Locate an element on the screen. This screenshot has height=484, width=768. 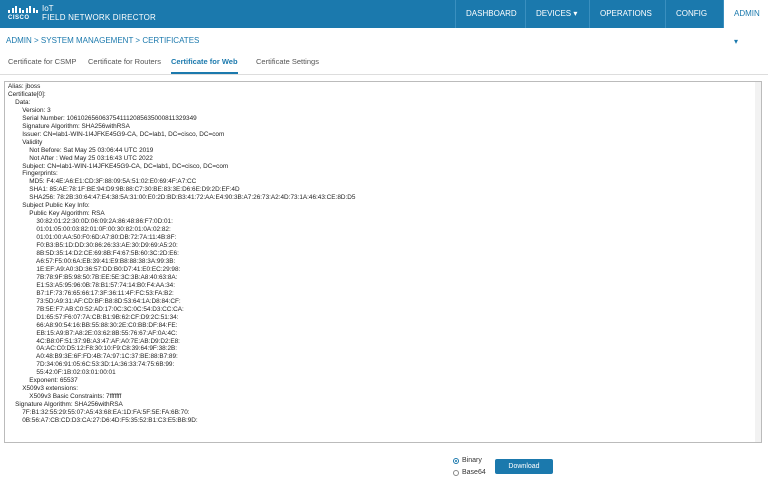
certificate-line: Exponent: 65537 is located at coordinates (43, 381).